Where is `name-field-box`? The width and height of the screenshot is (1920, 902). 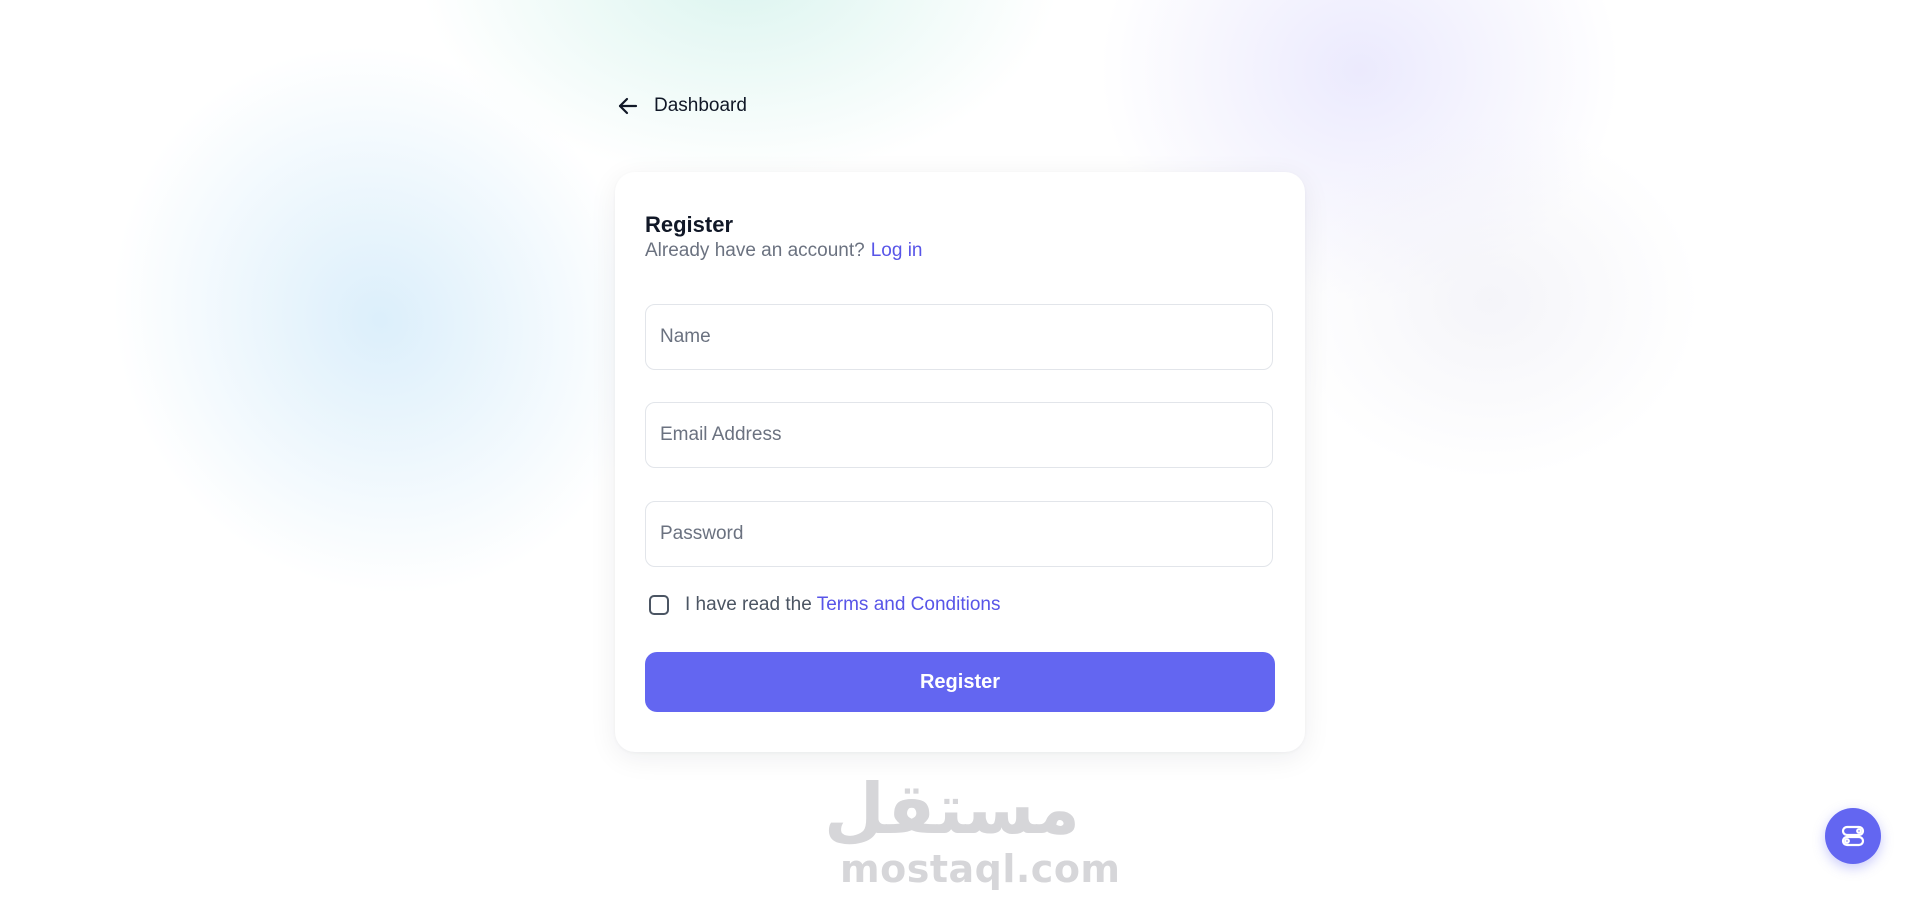
name-field-box is located at coordinates (959, 337).